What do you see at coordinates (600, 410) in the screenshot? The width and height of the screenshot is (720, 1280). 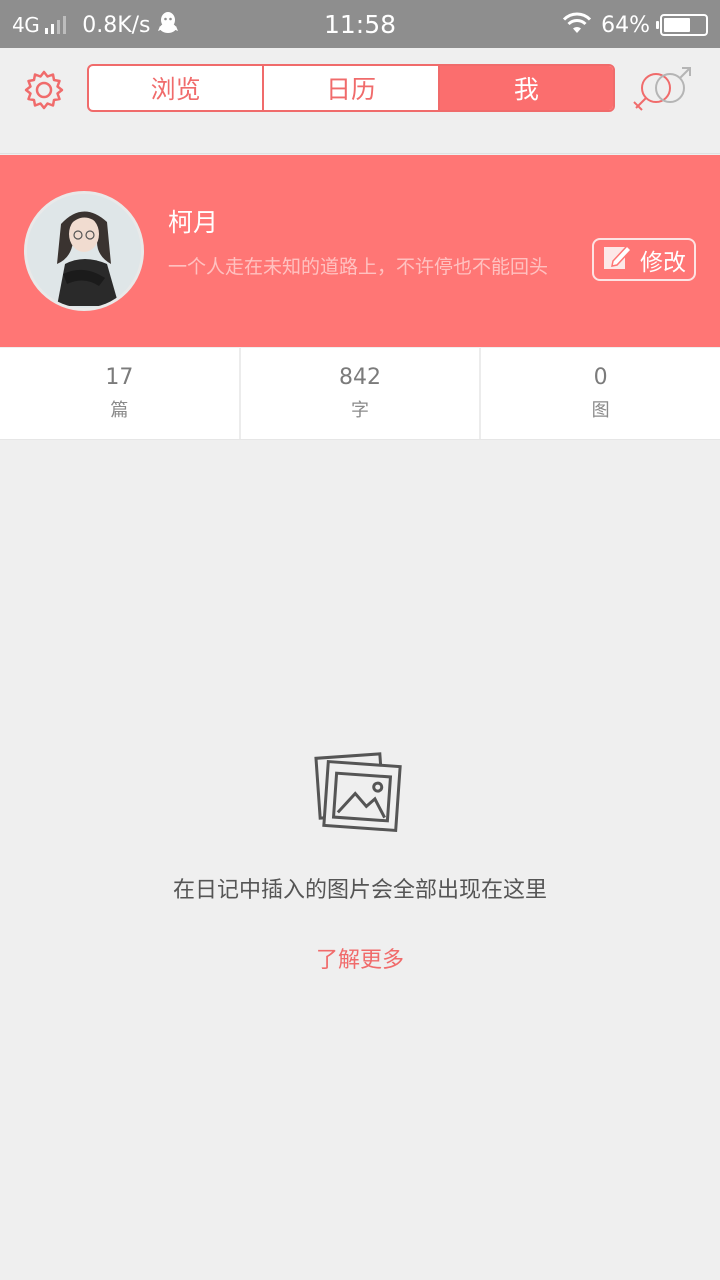 I see `stat-label: 图` at bounding box center [600, 410].